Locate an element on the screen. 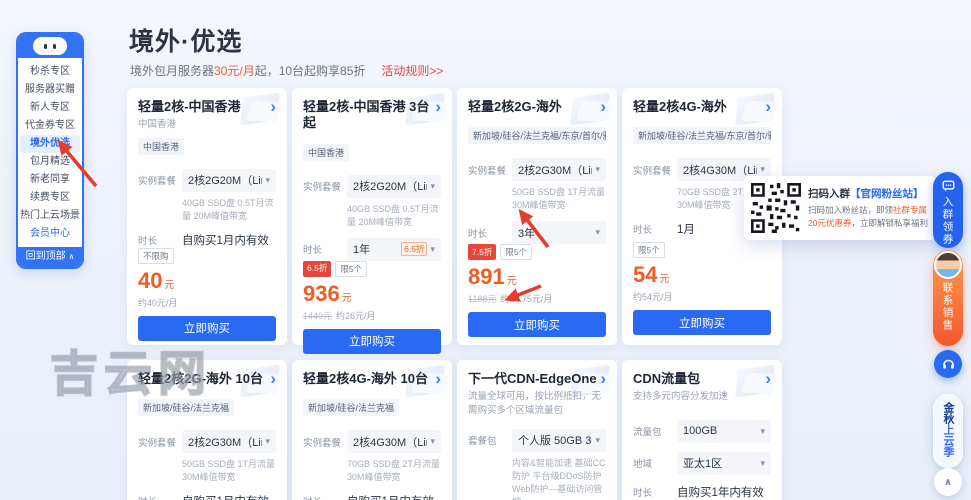  join-group-button: 入群领券 is located at coordinates (948, 210).